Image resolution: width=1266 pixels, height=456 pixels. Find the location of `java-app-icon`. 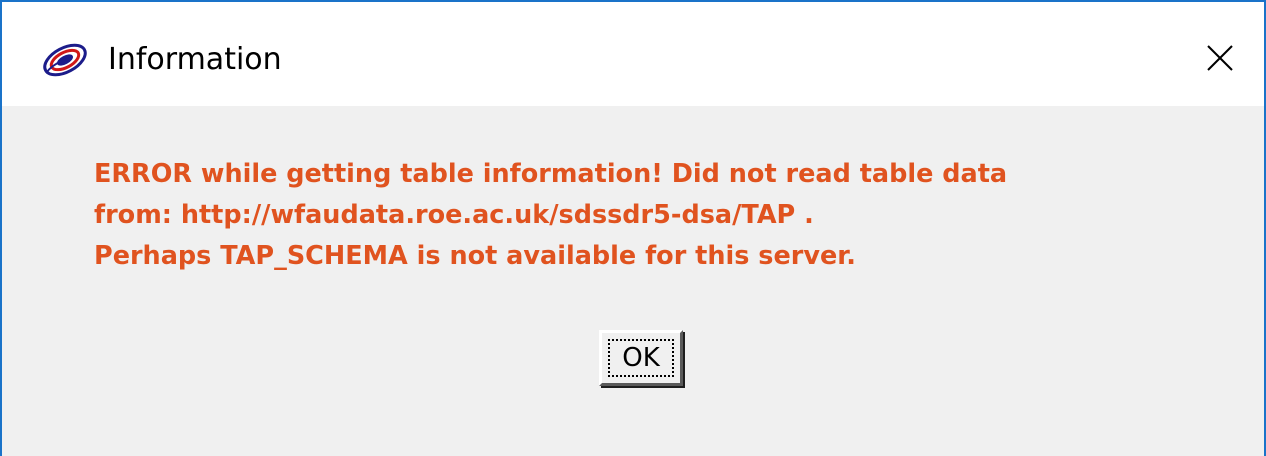

java-app-icon is located at coordinates (65, 60).